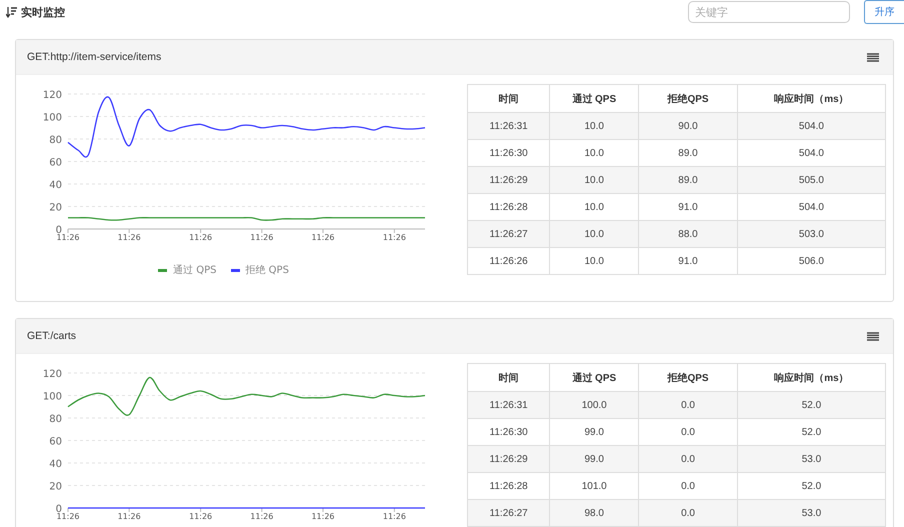  I want to click on table-cell: 0.0, so click(688, 513).